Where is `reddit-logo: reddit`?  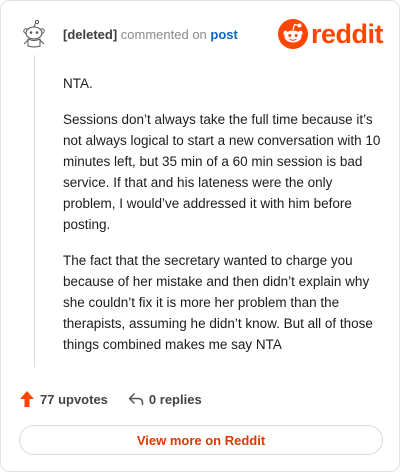 reddit-logo: reddit is located at coordinates (331, 34).